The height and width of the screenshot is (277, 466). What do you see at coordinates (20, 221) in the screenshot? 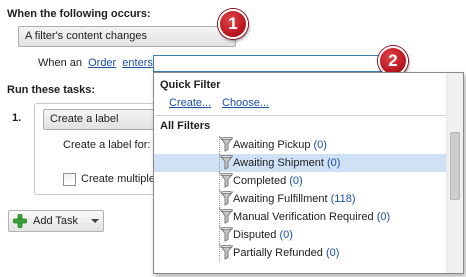
I see `plus-icon` at bounding box center [20, 221].